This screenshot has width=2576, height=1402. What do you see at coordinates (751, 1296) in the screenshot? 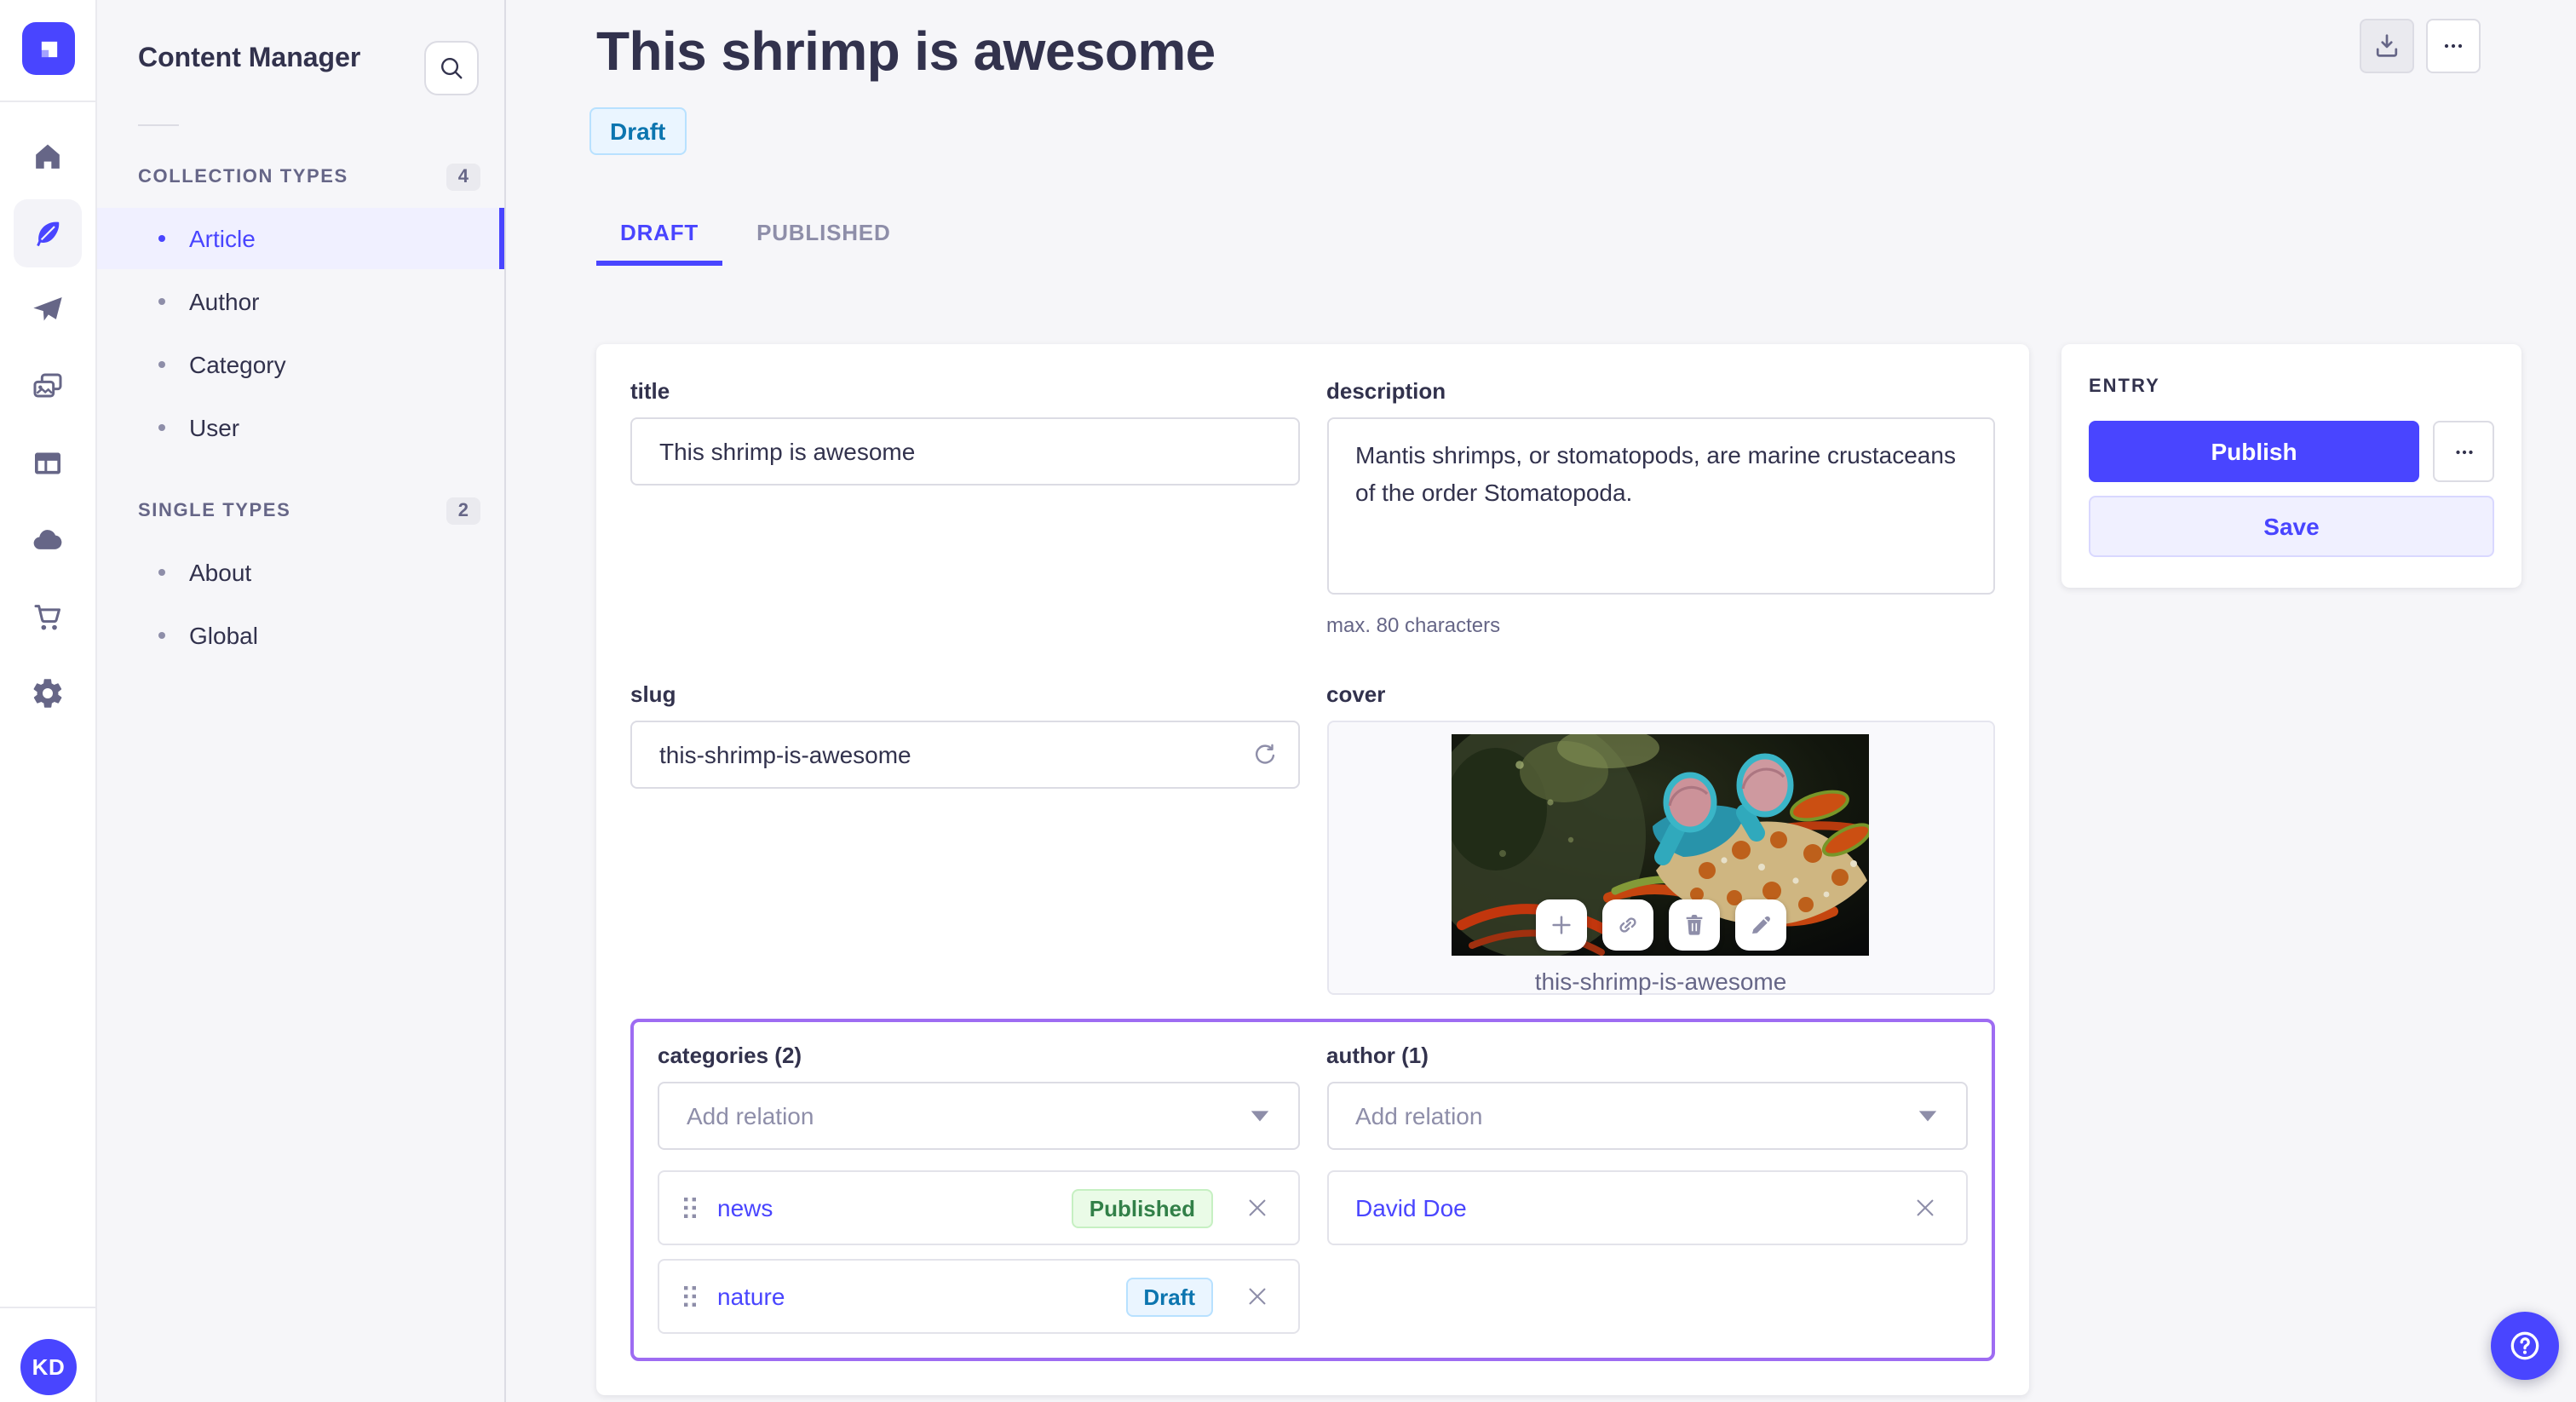
I see `relation-link-nature: nature` at bounding box center [751, 1296].